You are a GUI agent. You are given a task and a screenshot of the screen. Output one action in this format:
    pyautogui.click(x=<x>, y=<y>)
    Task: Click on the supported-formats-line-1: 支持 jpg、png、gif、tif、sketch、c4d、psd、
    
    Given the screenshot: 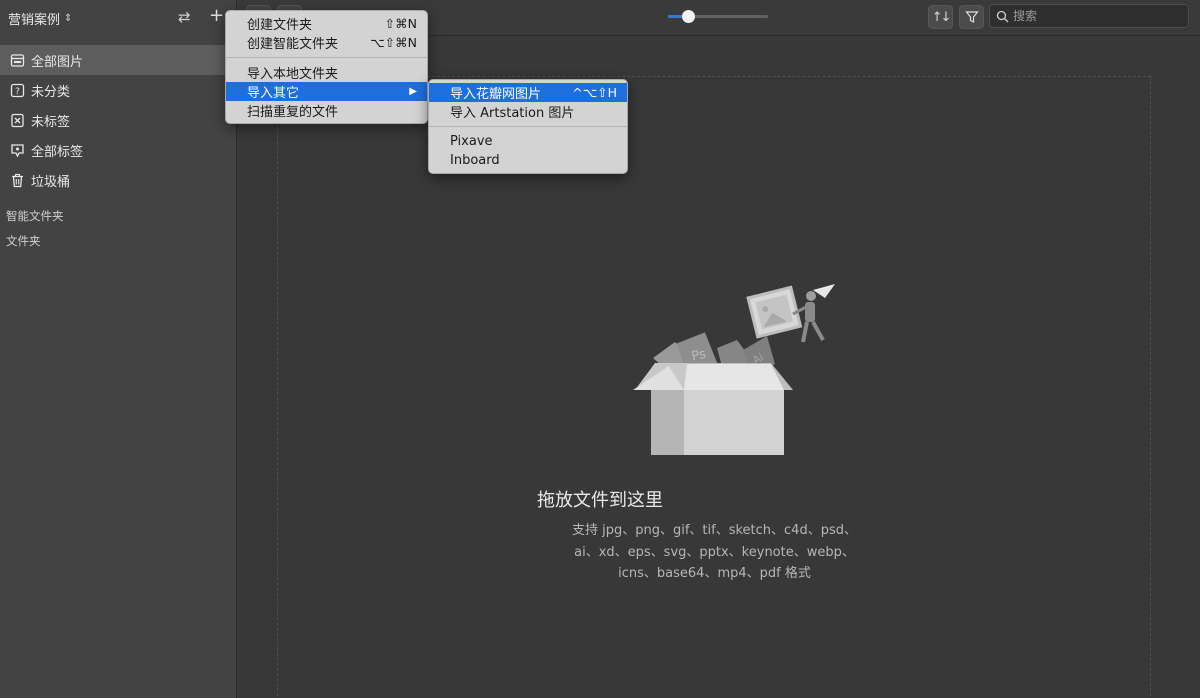 What is the action you would take?
    pyautogui.click(x=714, y=530)
    